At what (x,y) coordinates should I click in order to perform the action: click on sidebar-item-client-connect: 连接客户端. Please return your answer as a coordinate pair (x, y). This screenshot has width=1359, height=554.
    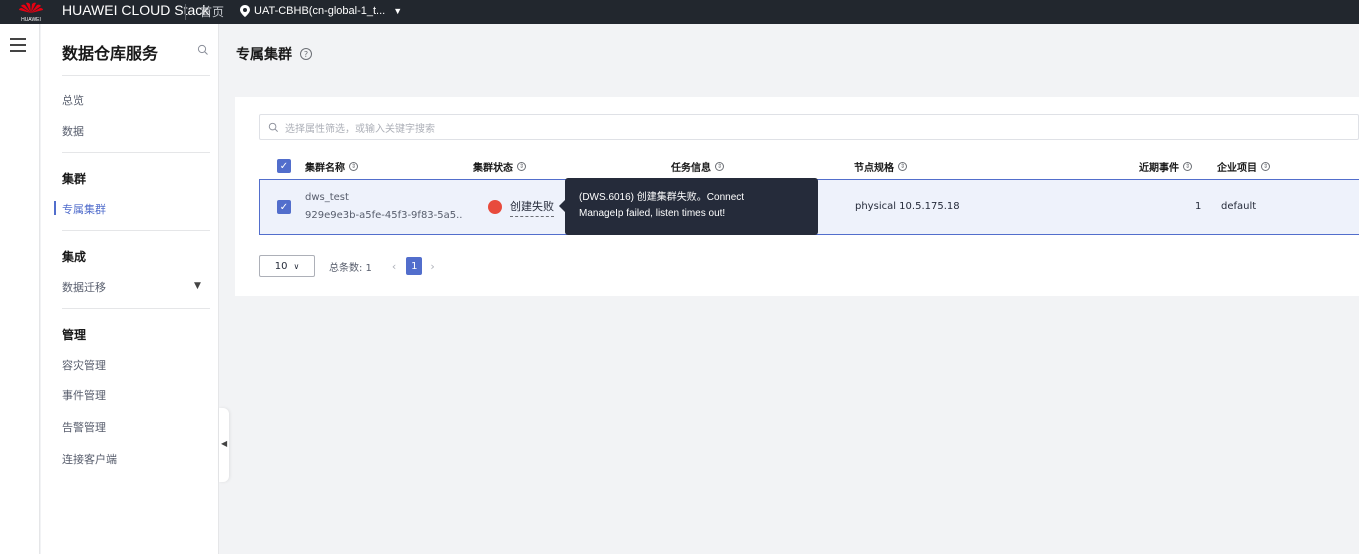
    Looking at the image, I should click on (89, 459).